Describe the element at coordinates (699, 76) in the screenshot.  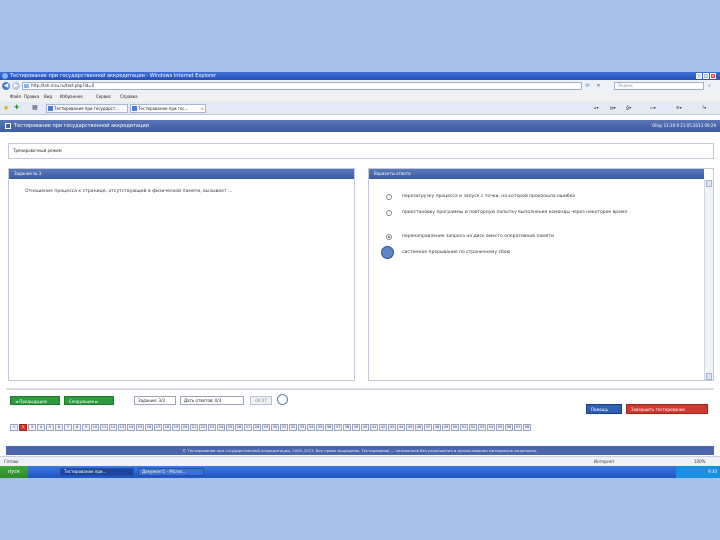
I see `minimize-button: –` at that location.